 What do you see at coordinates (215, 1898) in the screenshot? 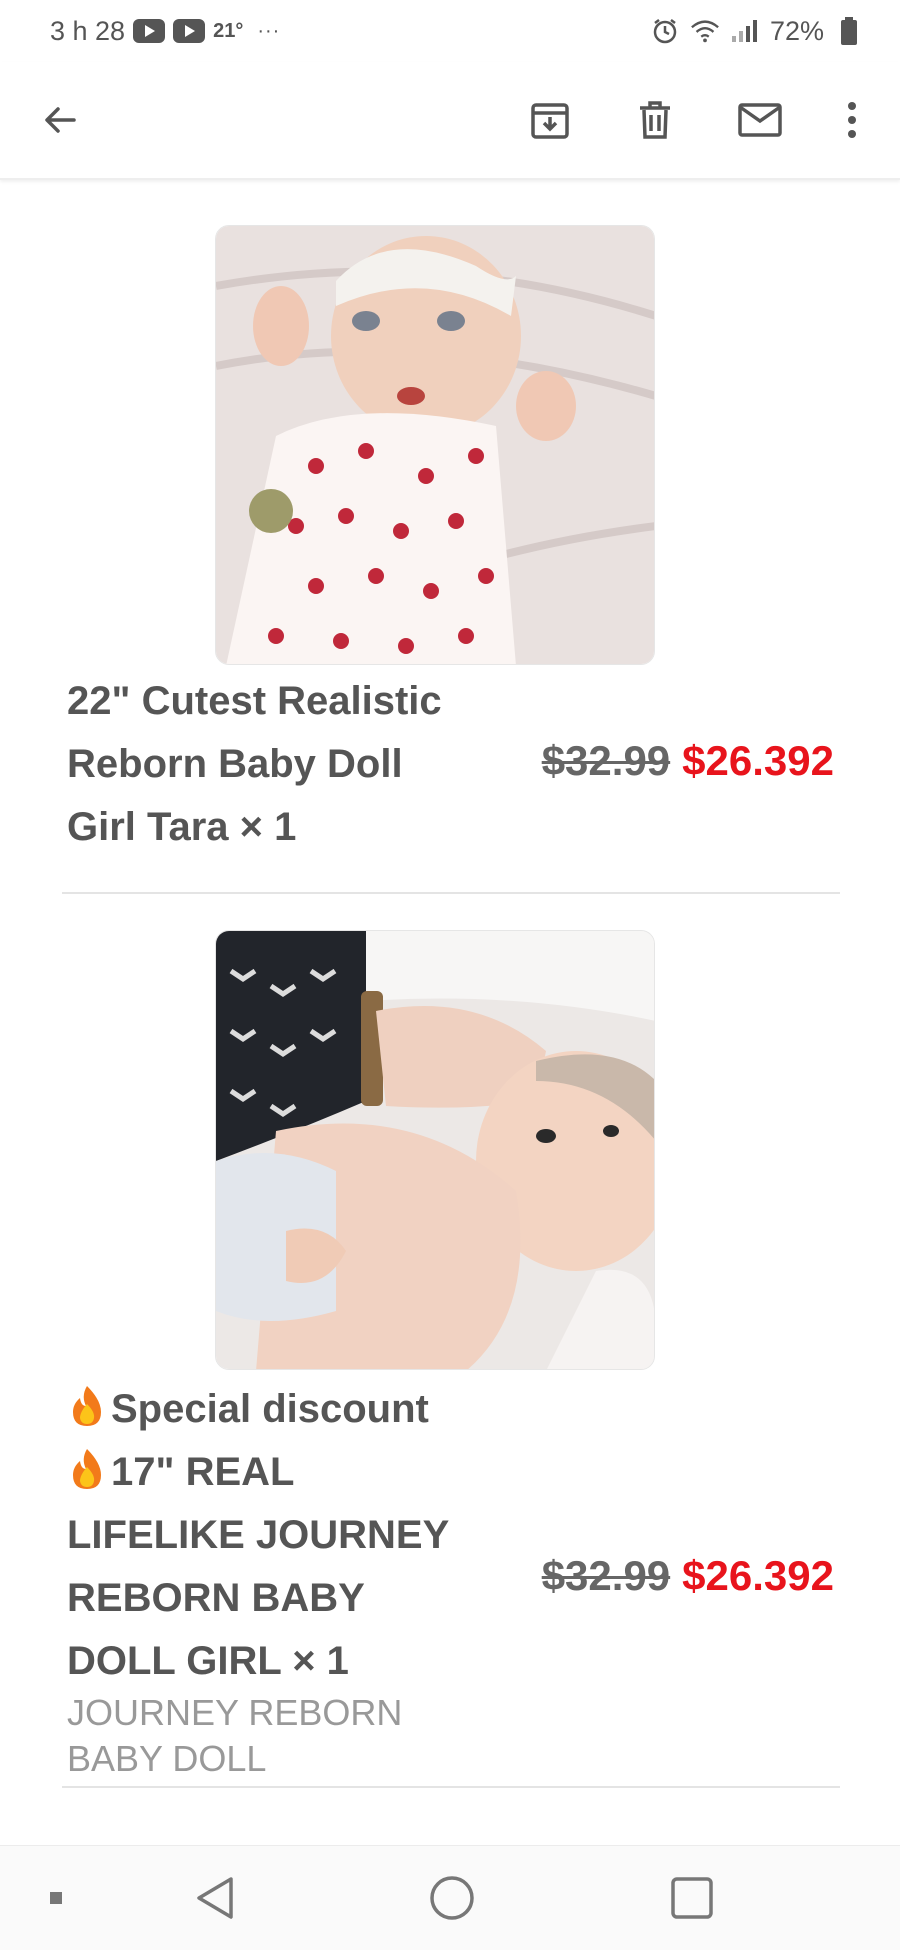
I see `back-nav-icon` at bounding box center [215, 1898].